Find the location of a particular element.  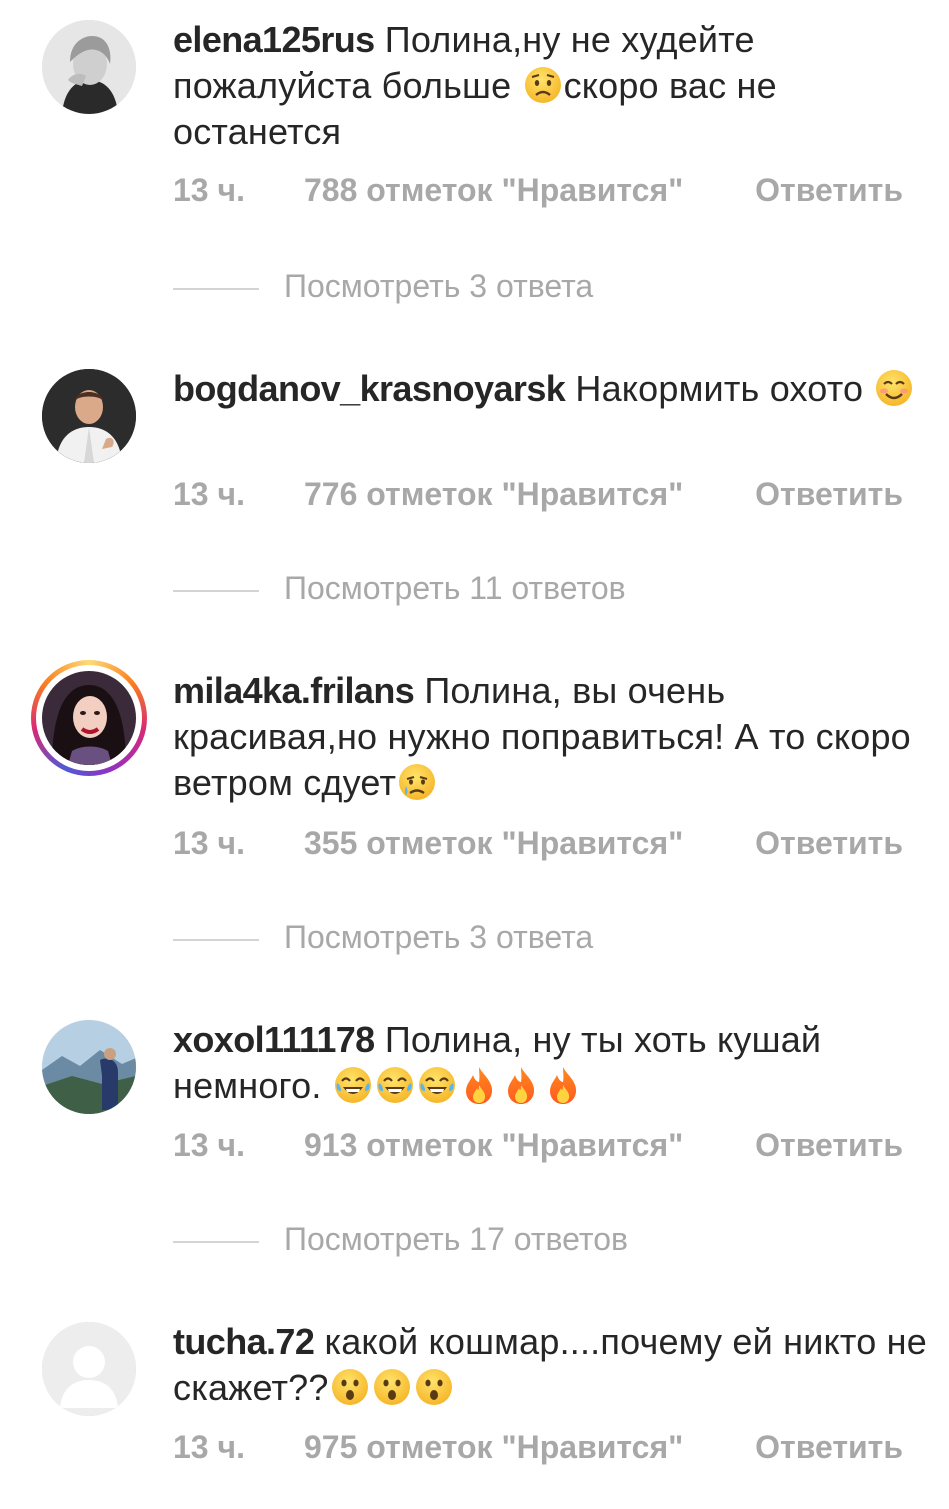

story-ring is located at coordinates (89, 718).